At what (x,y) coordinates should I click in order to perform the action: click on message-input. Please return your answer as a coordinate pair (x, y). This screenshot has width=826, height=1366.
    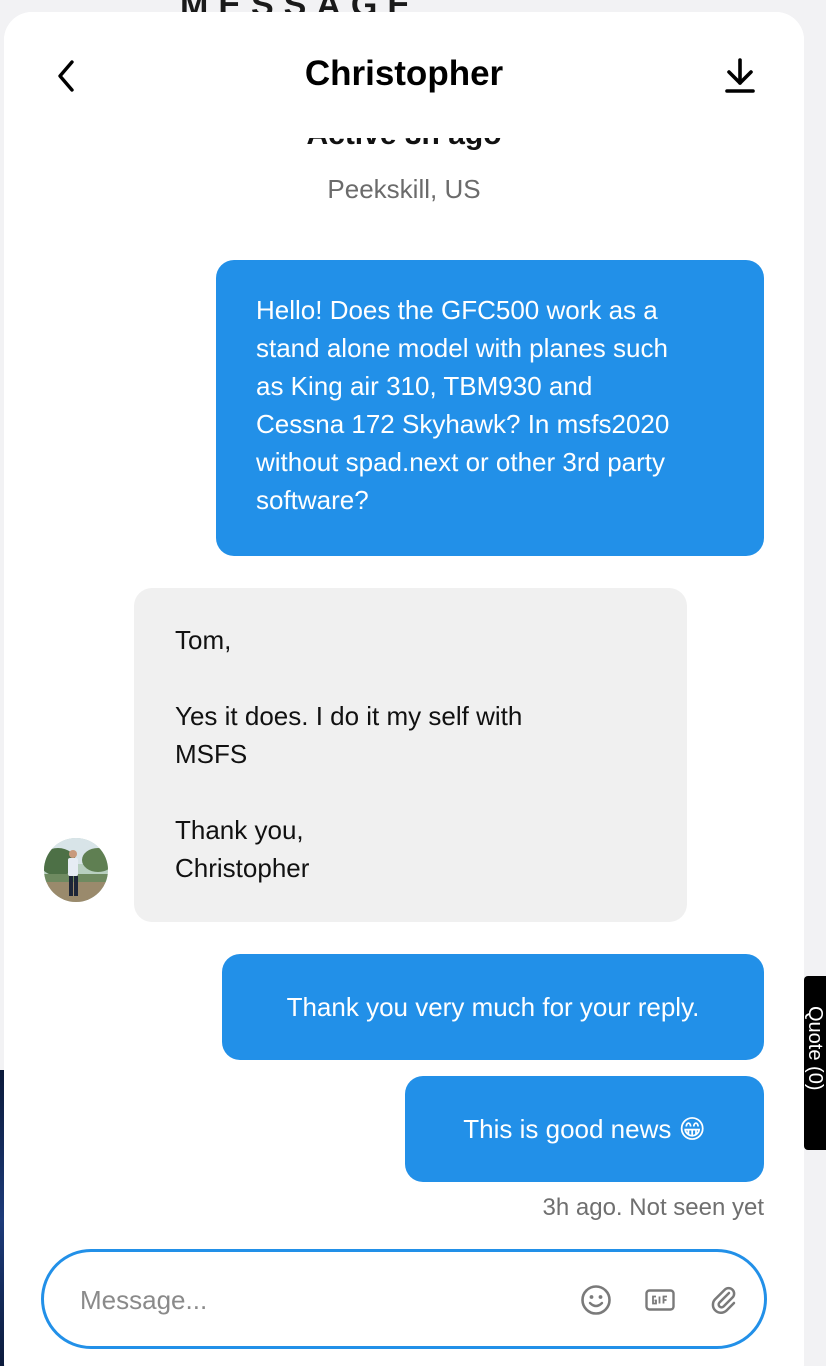
    Looking at the image, I should click on (310, 1300).